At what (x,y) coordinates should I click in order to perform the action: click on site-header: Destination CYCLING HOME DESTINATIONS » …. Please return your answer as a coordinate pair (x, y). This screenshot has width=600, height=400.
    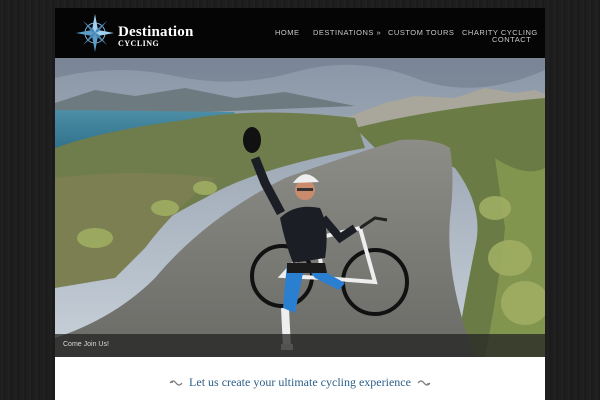
    Looking at the image, I should click on (300, 33).